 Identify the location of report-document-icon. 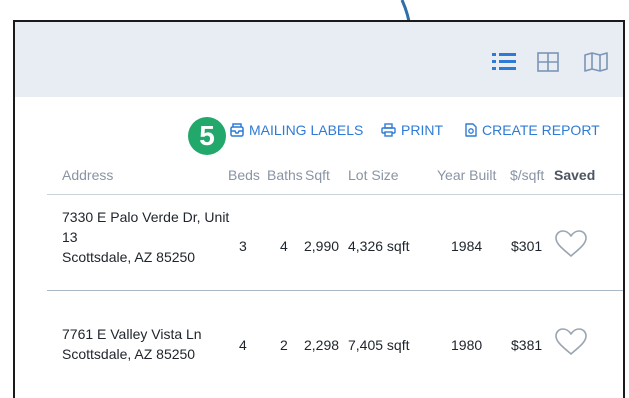
(471, 130).